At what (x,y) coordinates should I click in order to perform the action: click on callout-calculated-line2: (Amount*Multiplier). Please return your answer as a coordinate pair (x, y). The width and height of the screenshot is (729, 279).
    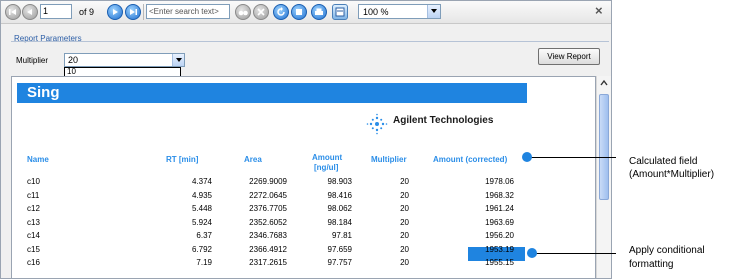
    Looking at the image, I should click on (672, 174).